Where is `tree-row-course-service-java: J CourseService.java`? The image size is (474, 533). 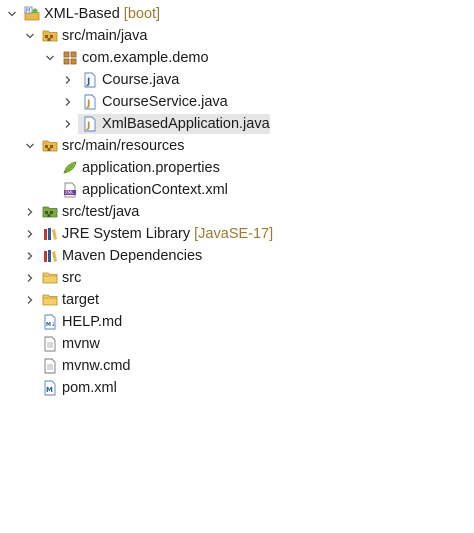 tree-row-course-service-java: J CourseService.java is located at coordinates (237, 102).